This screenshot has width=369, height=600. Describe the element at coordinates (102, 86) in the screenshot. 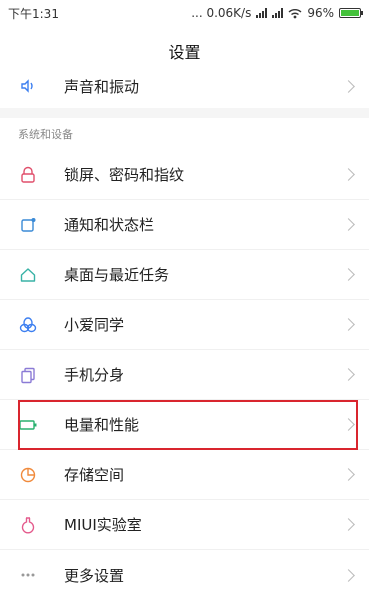

I see `settings-item-label: 声音和振动` at that location.